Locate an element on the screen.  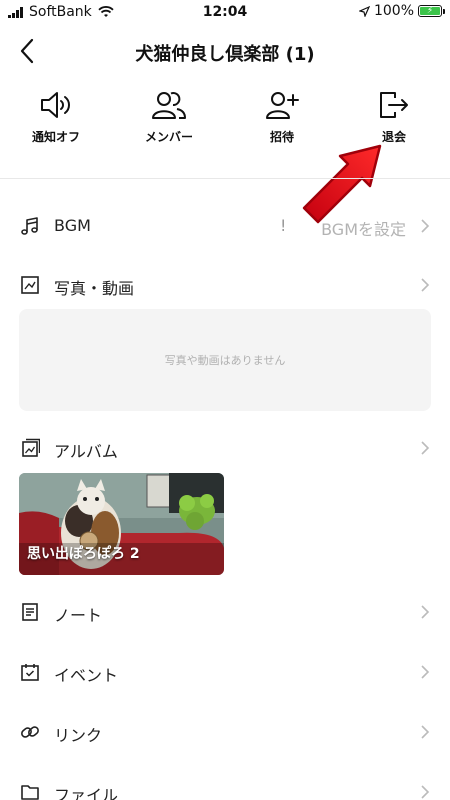
link-row: リンク is located at coordinates (225, 732).